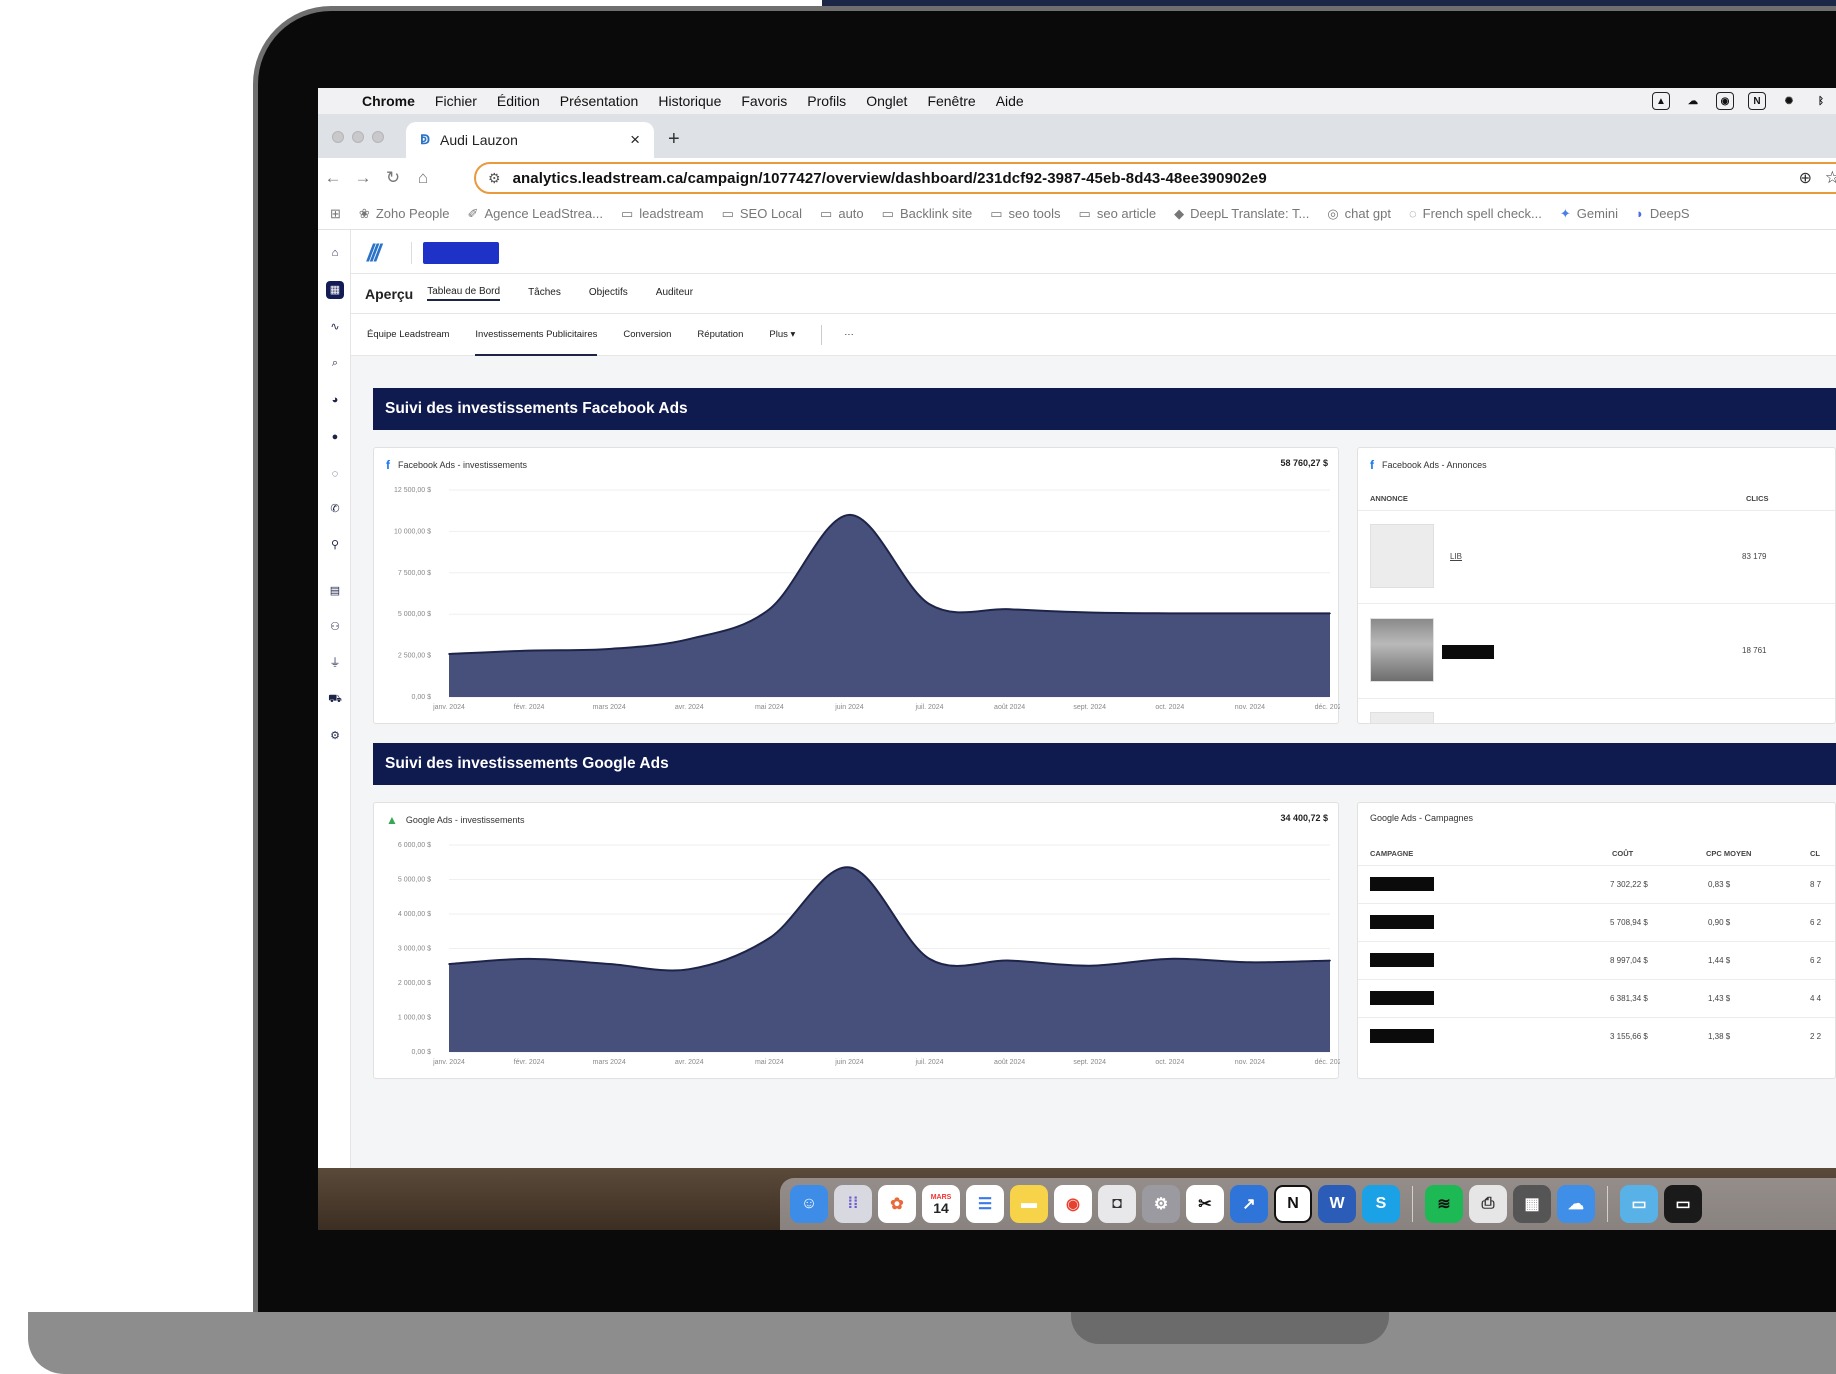 Image resolution: width=1836 pixels, height=1374 pixels. I want to click on leadstream-dock-icon: ↗, so click(1249, 1204).